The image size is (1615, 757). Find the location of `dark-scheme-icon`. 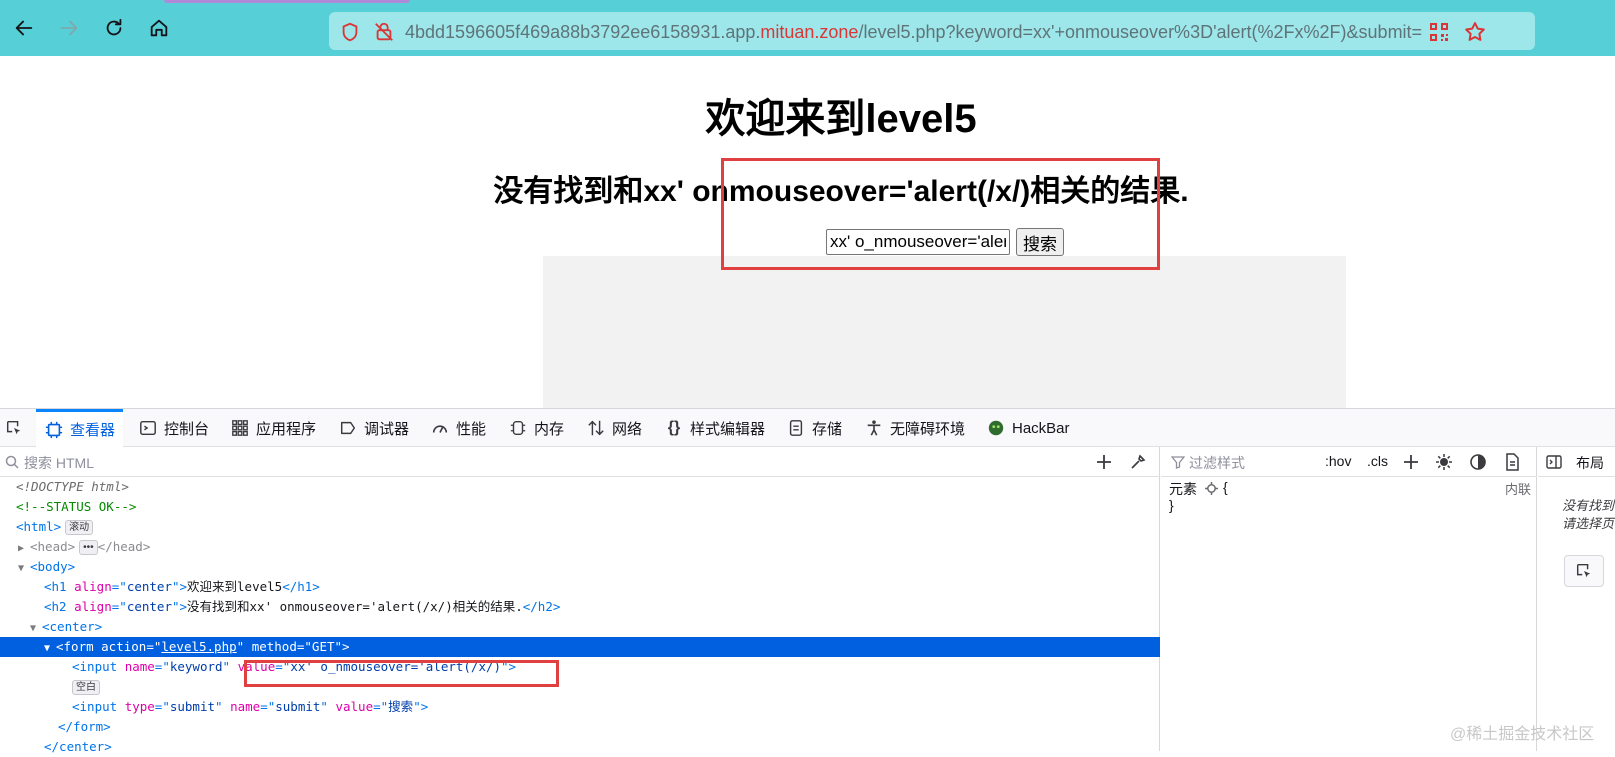

dark-scheme-icon is located at coordinates (1478, 462).